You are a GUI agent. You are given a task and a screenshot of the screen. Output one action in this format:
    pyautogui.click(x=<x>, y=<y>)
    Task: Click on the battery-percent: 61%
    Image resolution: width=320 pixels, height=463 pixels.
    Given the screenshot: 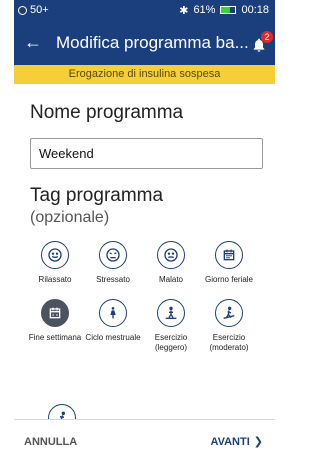 What is the action you would take?
    pyautogui.click(x=204, y=10)
    